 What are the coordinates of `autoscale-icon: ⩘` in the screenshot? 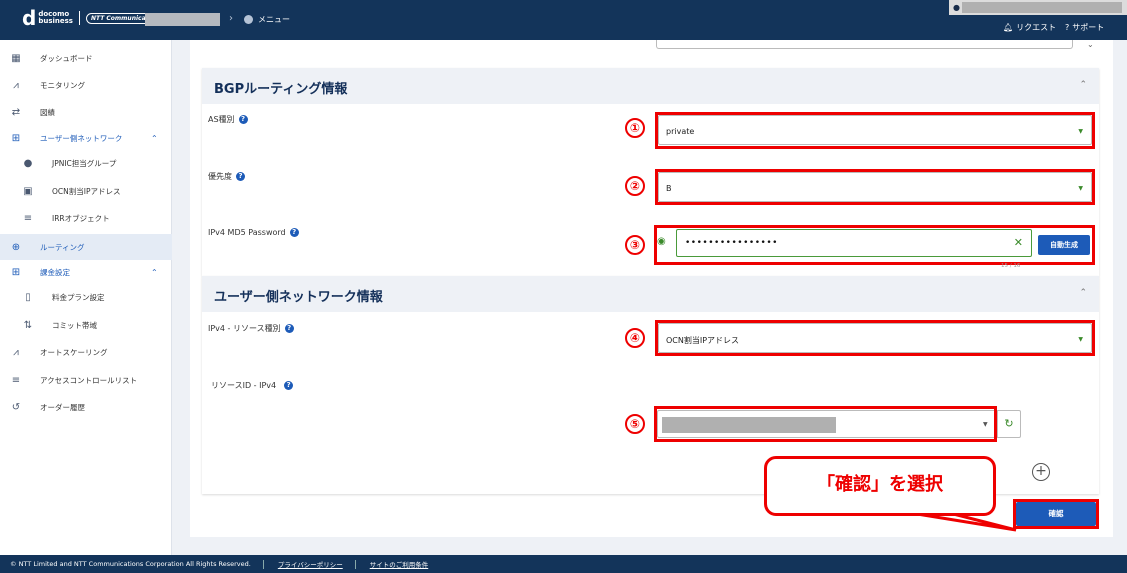 It's located at (16, 352).